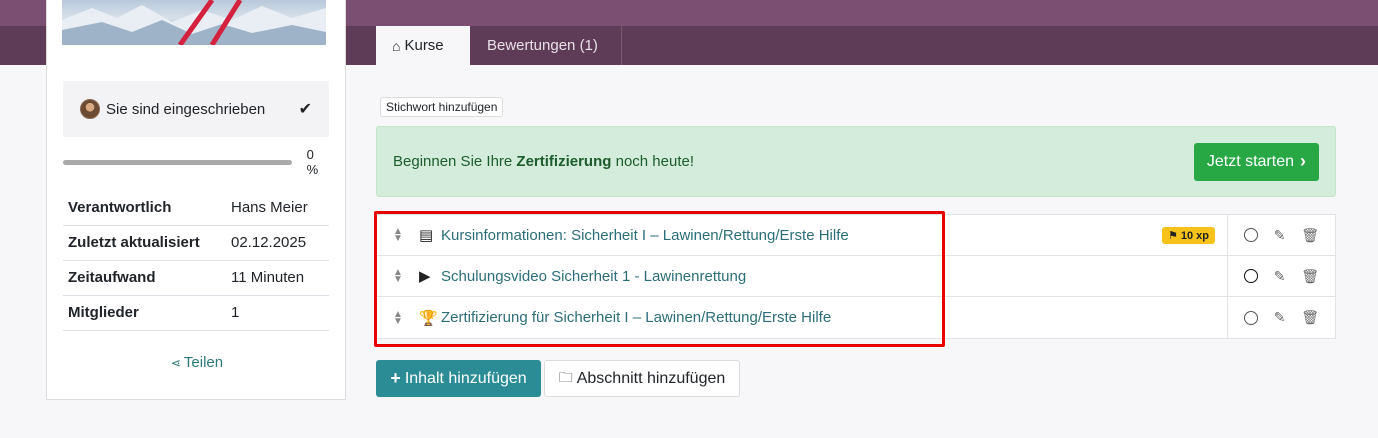 This screenshot has height=438, width=1378. Describe the element at coordinates (277, 243) in the screenshot. I see `info-value: 02.12.2025` at that location.